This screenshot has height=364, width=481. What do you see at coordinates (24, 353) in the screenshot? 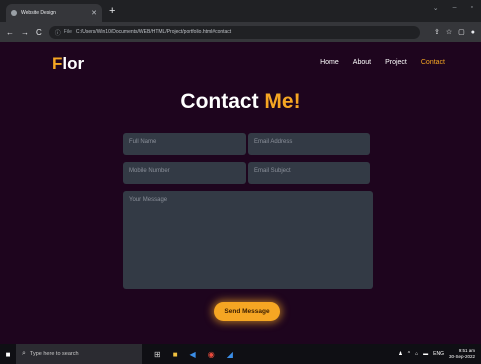
I see `search-icon: ⌕` at bounding box center [24, 353].